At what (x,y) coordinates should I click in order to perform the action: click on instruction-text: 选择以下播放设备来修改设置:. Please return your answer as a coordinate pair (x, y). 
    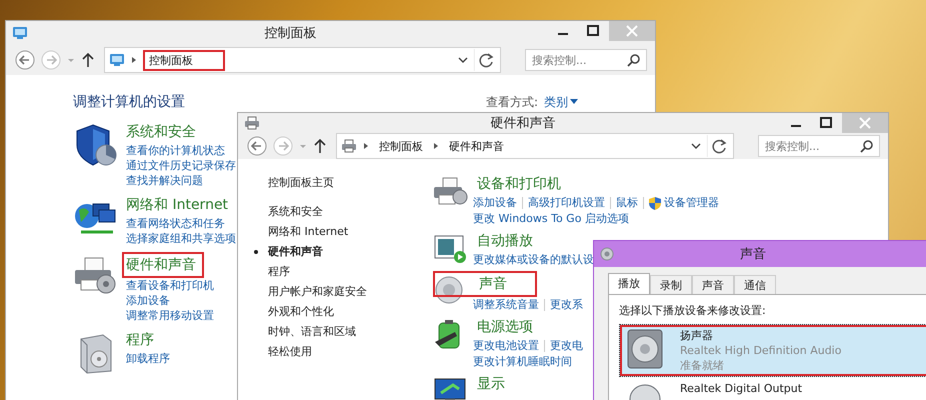
    Looking at the image, I should click on (693, 310).